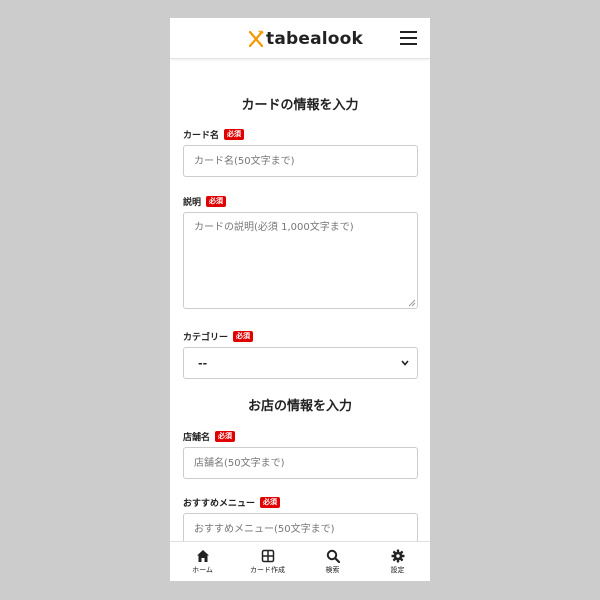 This screenshot has height=600, width=600. Describe the element at coordinates (300, 105) in the screenshot. I see `card-section-title: カードの情報を入力` at that location.